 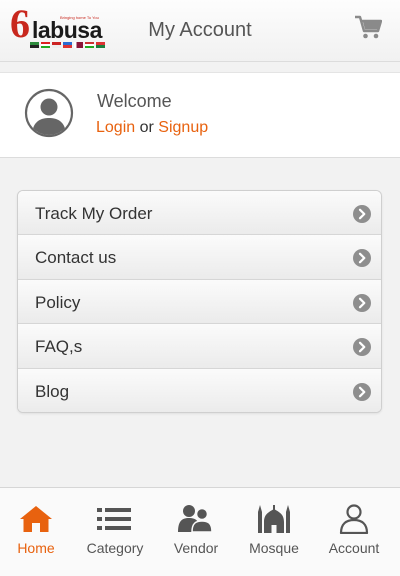 I want to click on page-title: My Account, so click(x=200, y=30).